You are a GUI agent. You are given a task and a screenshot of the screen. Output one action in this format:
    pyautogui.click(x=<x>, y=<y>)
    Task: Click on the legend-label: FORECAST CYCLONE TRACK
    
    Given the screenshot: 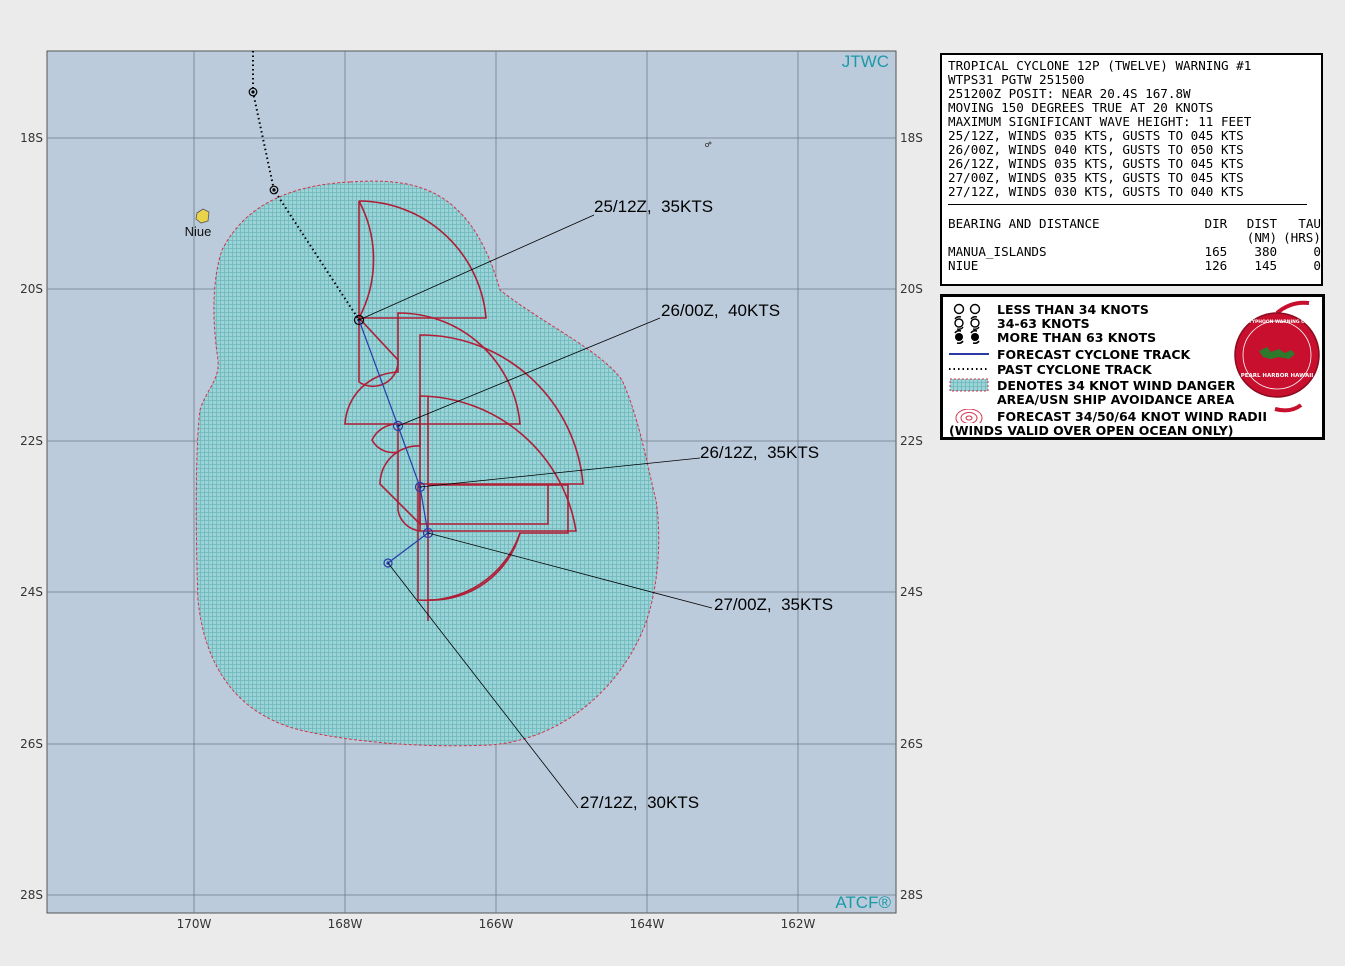 What is the action you would take?
    pyautogui.click(x=1094, y=354)
    